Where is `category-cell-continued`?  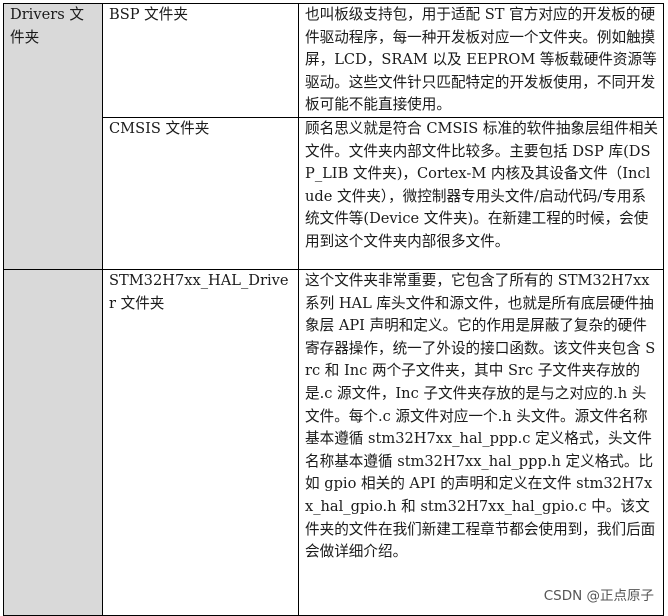
category-cell-continued is located at coordinates (53, 442).